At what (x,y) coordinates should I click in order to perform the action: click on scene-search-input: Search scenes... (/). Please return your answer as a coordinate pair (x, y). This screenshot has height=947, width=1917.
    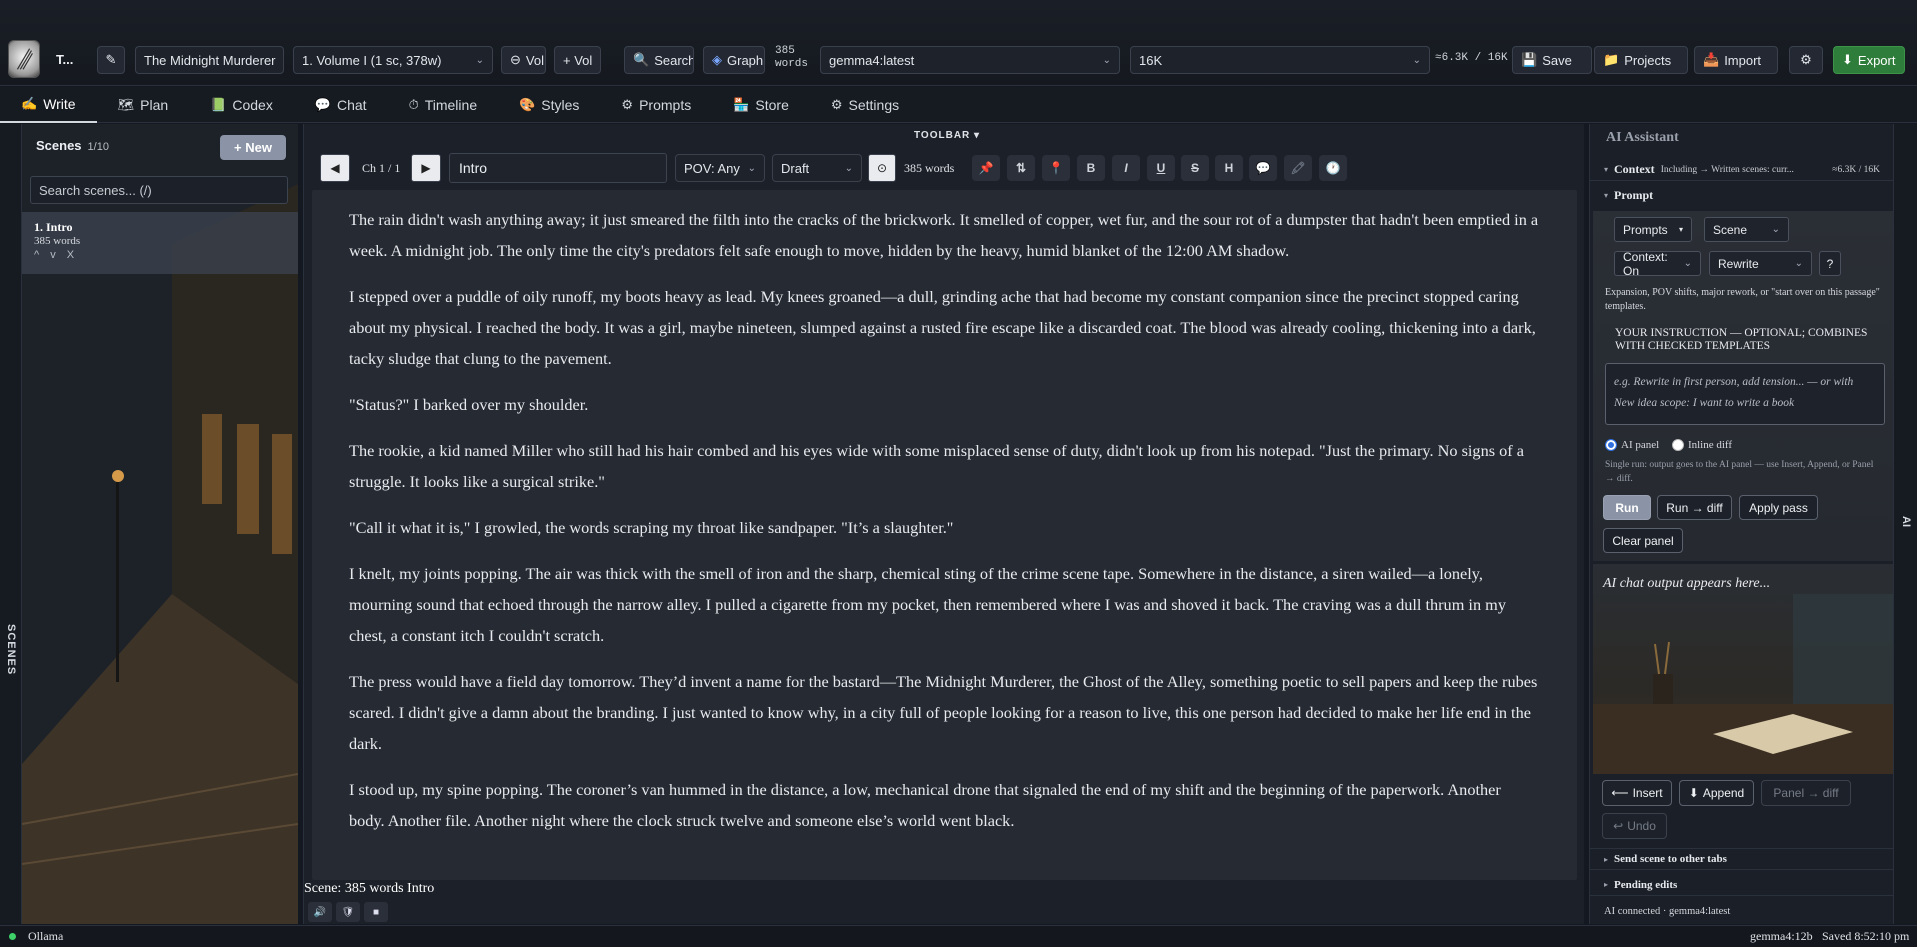
    Looking at the image, I should click on (159, 190).